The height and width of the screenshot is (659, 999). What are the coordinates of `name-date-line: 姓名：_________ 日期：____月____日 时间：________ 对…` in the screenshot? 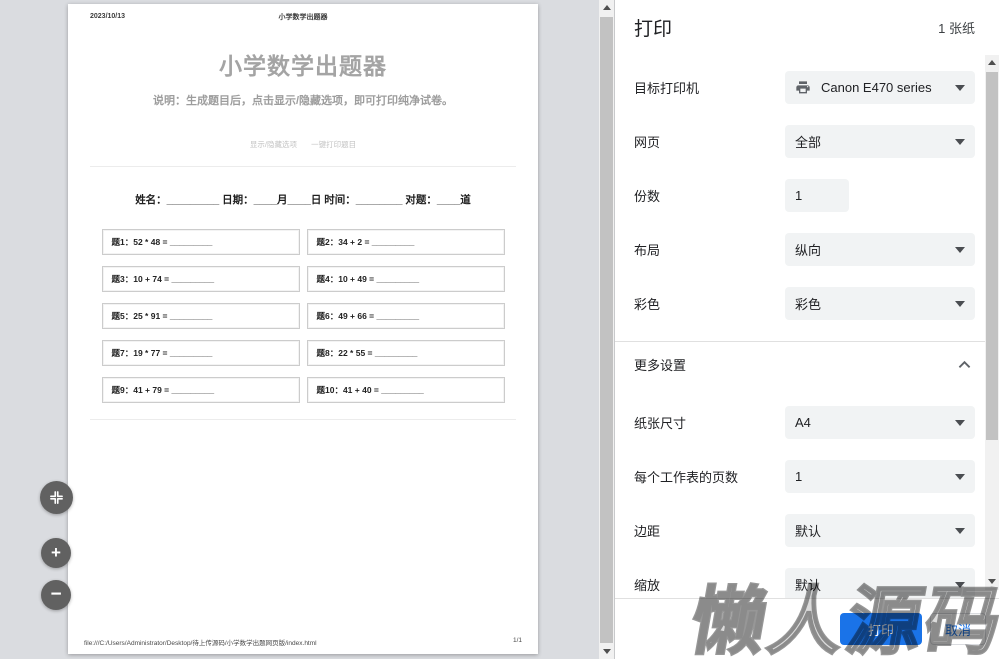 It's located at (303, 200).